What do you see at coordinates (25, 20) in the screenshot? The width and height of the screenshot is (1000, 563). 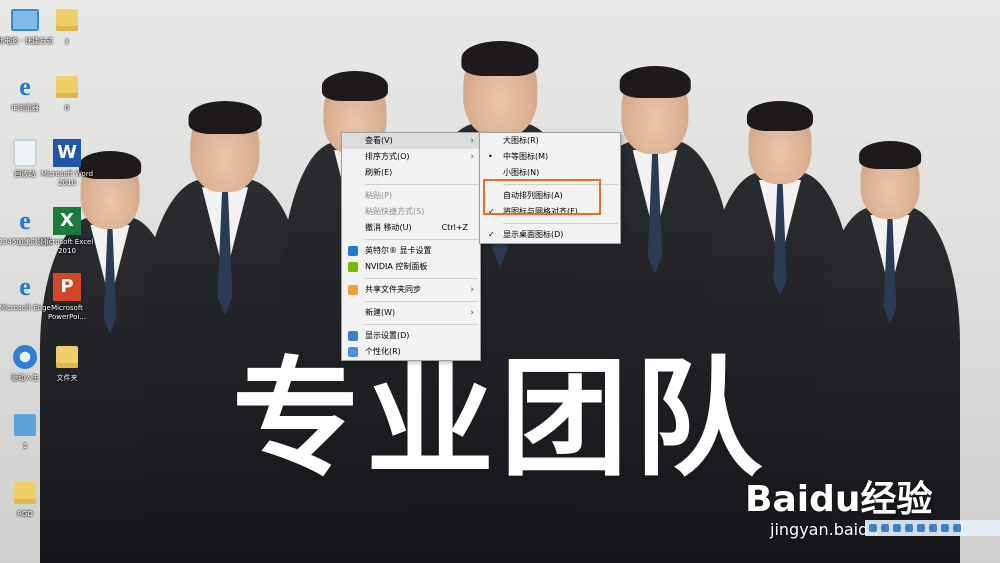 I see `monitor-icon` at bounding box center [25, 20].